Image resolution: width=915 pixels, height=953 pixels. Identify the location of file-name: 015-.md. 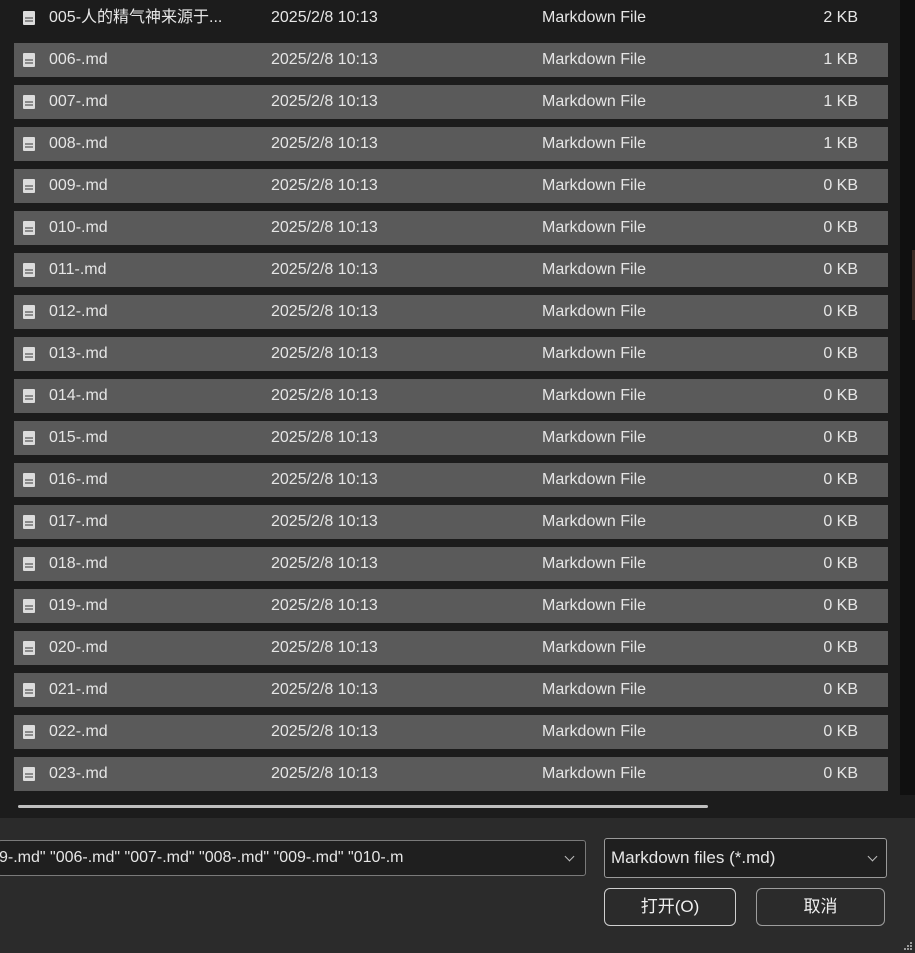
(78, 437).